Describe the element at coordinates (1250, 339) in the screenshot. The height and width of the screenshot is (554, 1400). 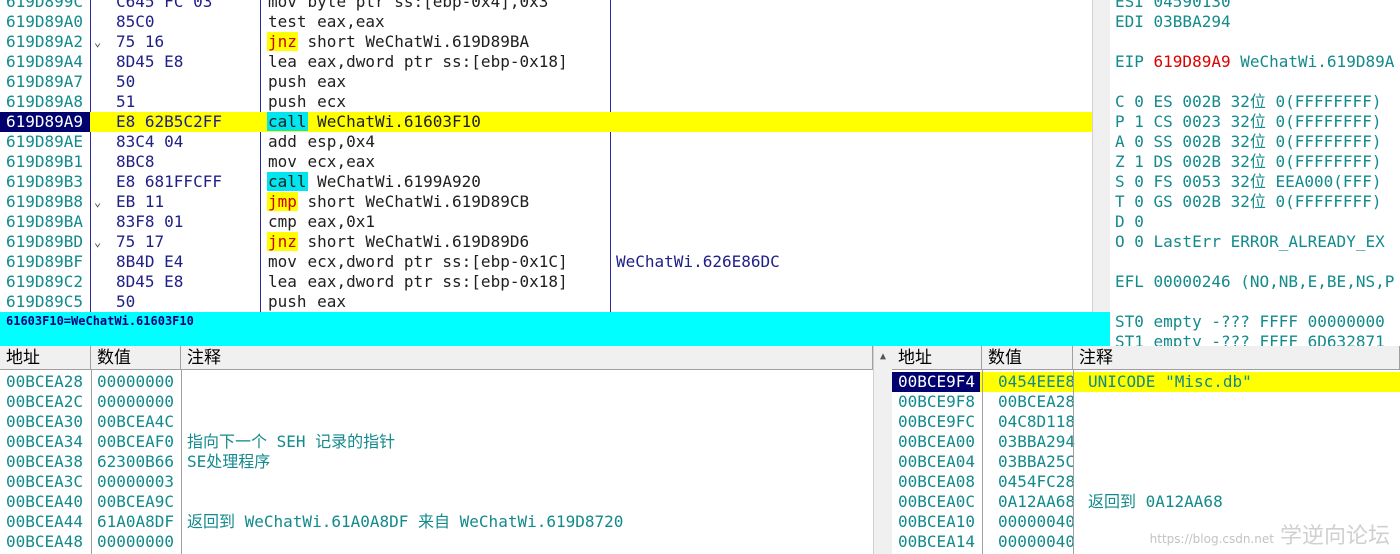
I see `register-line: ST1 empty -??? FFFF 6D632871` at that location.